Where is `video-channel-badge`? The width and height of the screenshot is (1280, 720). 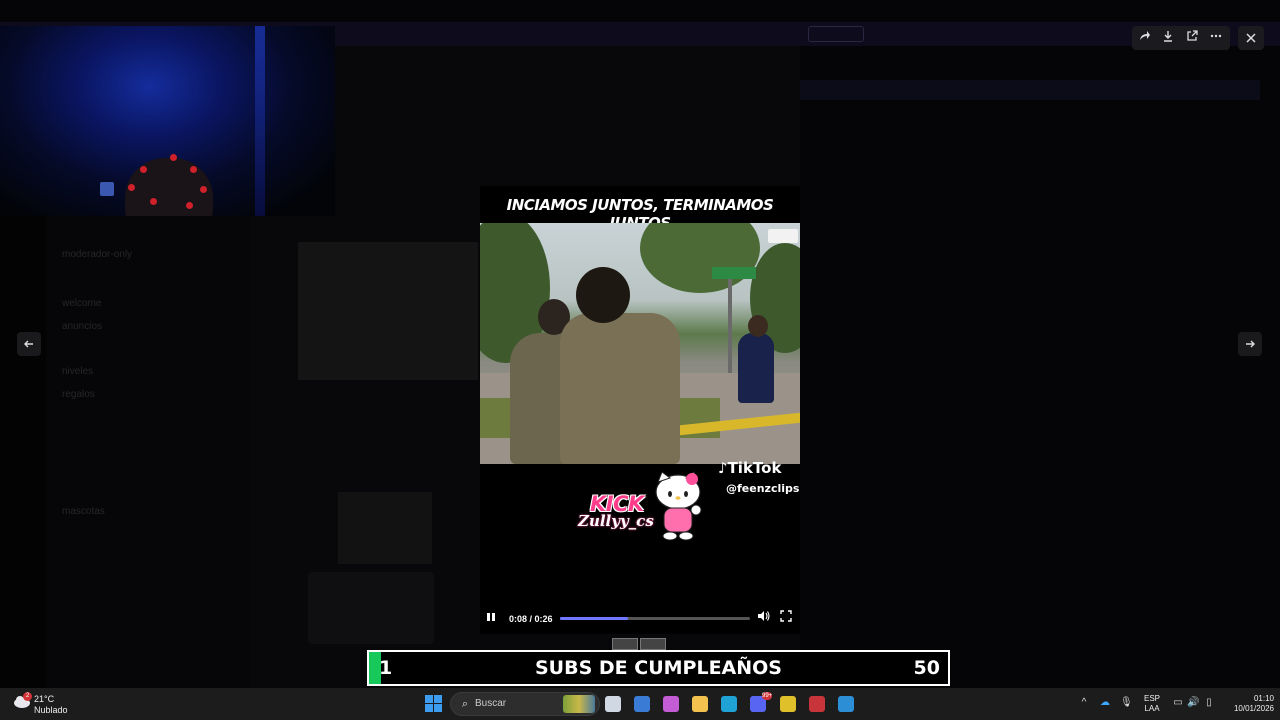
video-channel-badge is located at coordinates (783, 236).